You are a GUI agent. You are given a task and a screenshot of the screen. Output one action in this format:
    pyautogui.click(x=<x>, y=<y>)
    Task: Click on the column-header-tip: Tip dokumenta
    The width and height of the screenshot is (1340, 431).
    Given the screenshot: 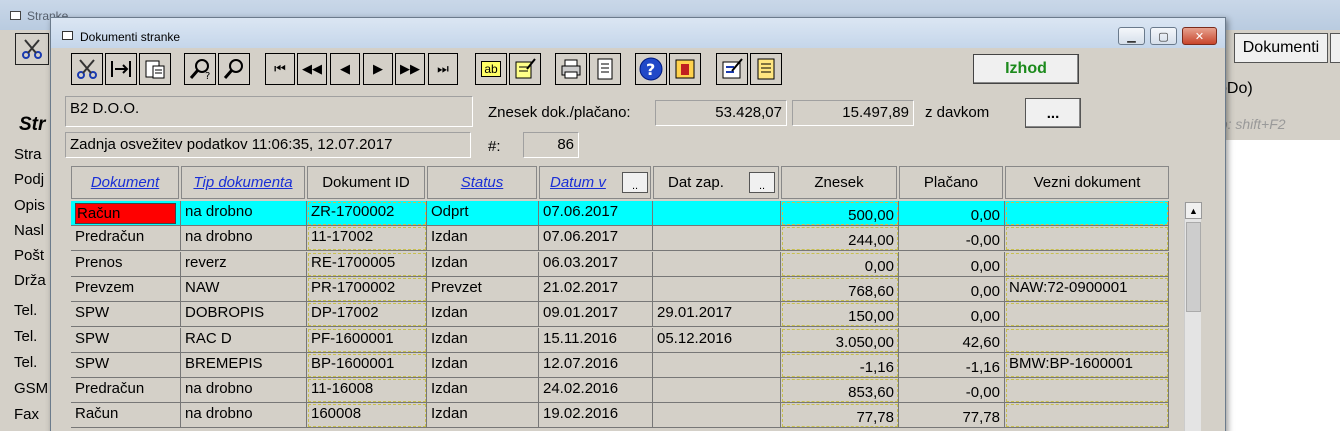 What is the action you would take?
    pyautogui.click(x=243, y=182)
    